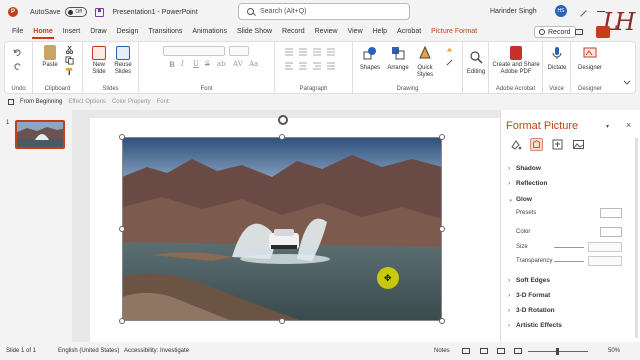 The height and width of the screenshot is (360, 640). I want to click on save-icon, so click(100, 12).